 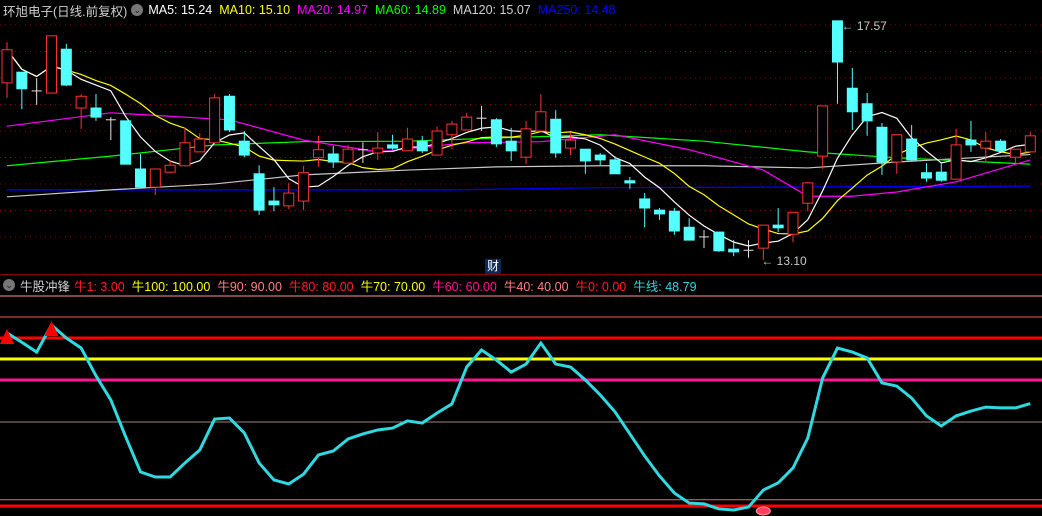 I want to click on indicator-item-name: 牛0, so click(x=585, y=286).